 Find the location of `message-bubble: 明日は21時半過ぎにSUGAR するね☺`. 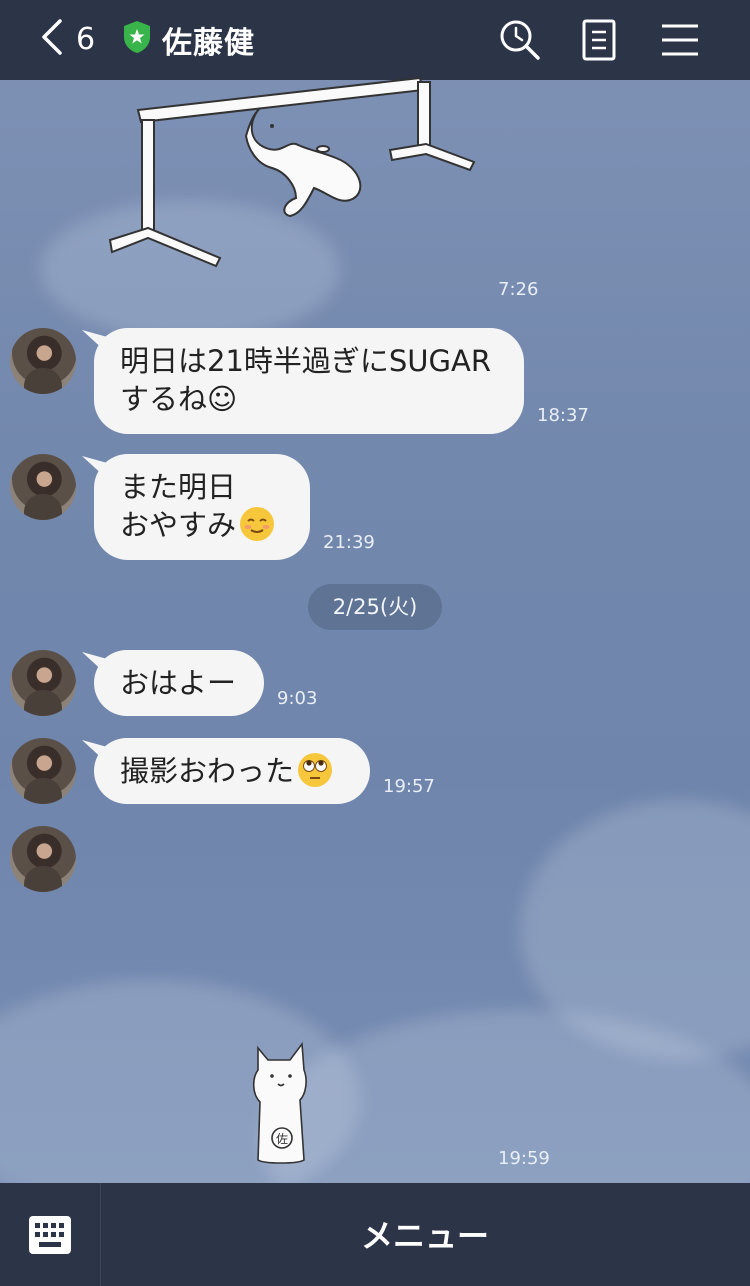

message-bubble: 明日は21時半過ぎにSUGAR するね☺ is located at coordinates (309, 381).